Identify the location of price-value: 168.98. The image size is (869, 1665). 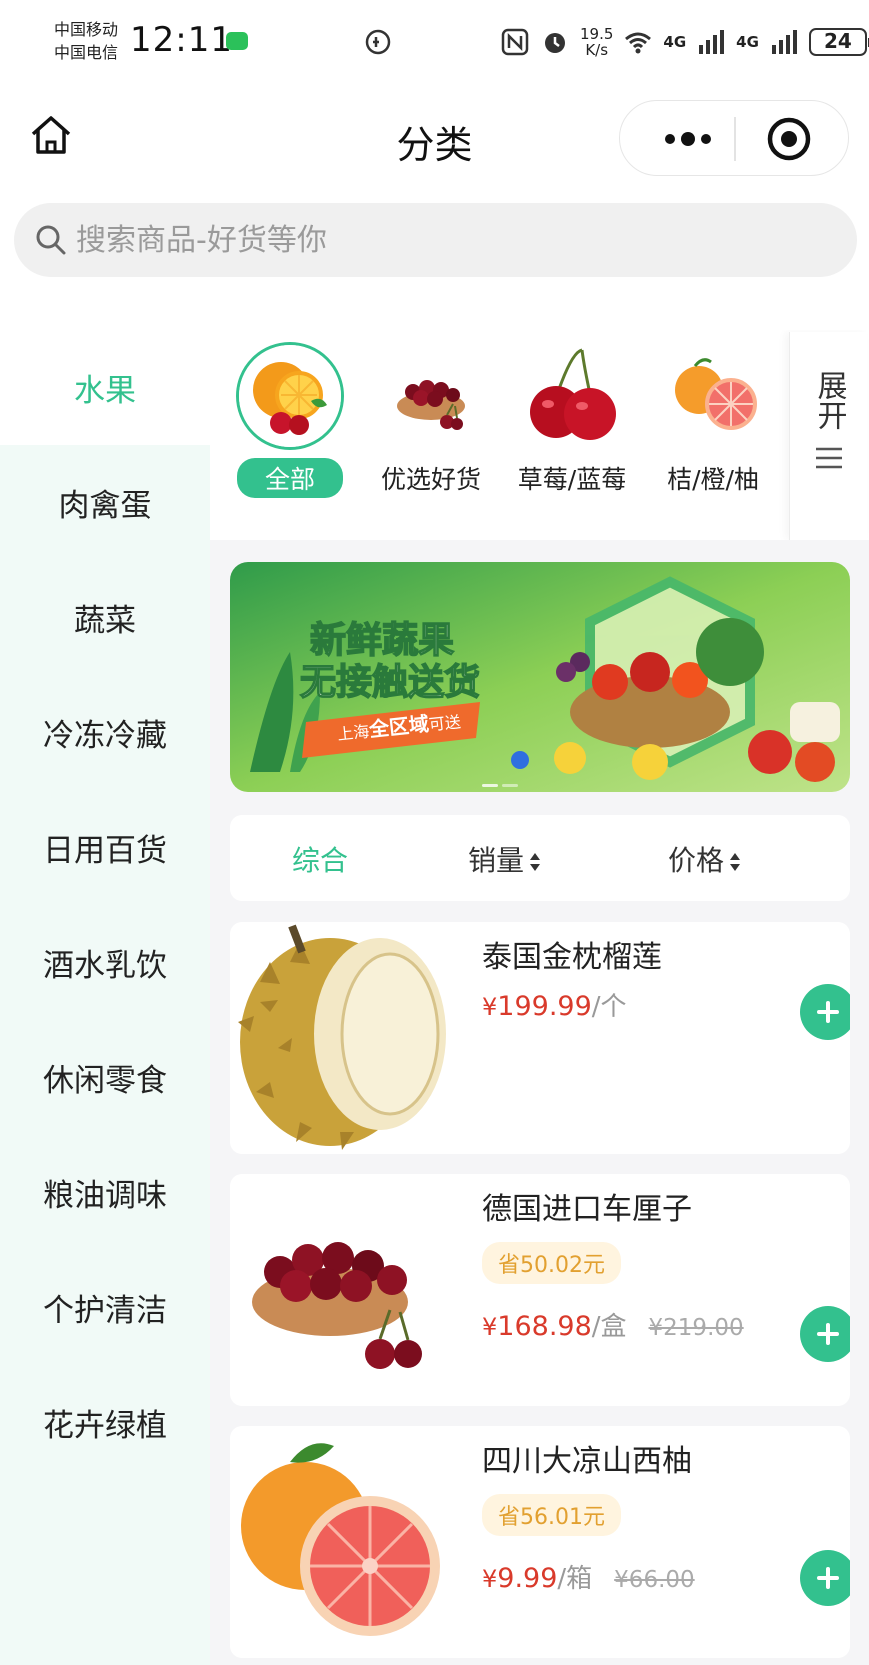
(544, 1326).